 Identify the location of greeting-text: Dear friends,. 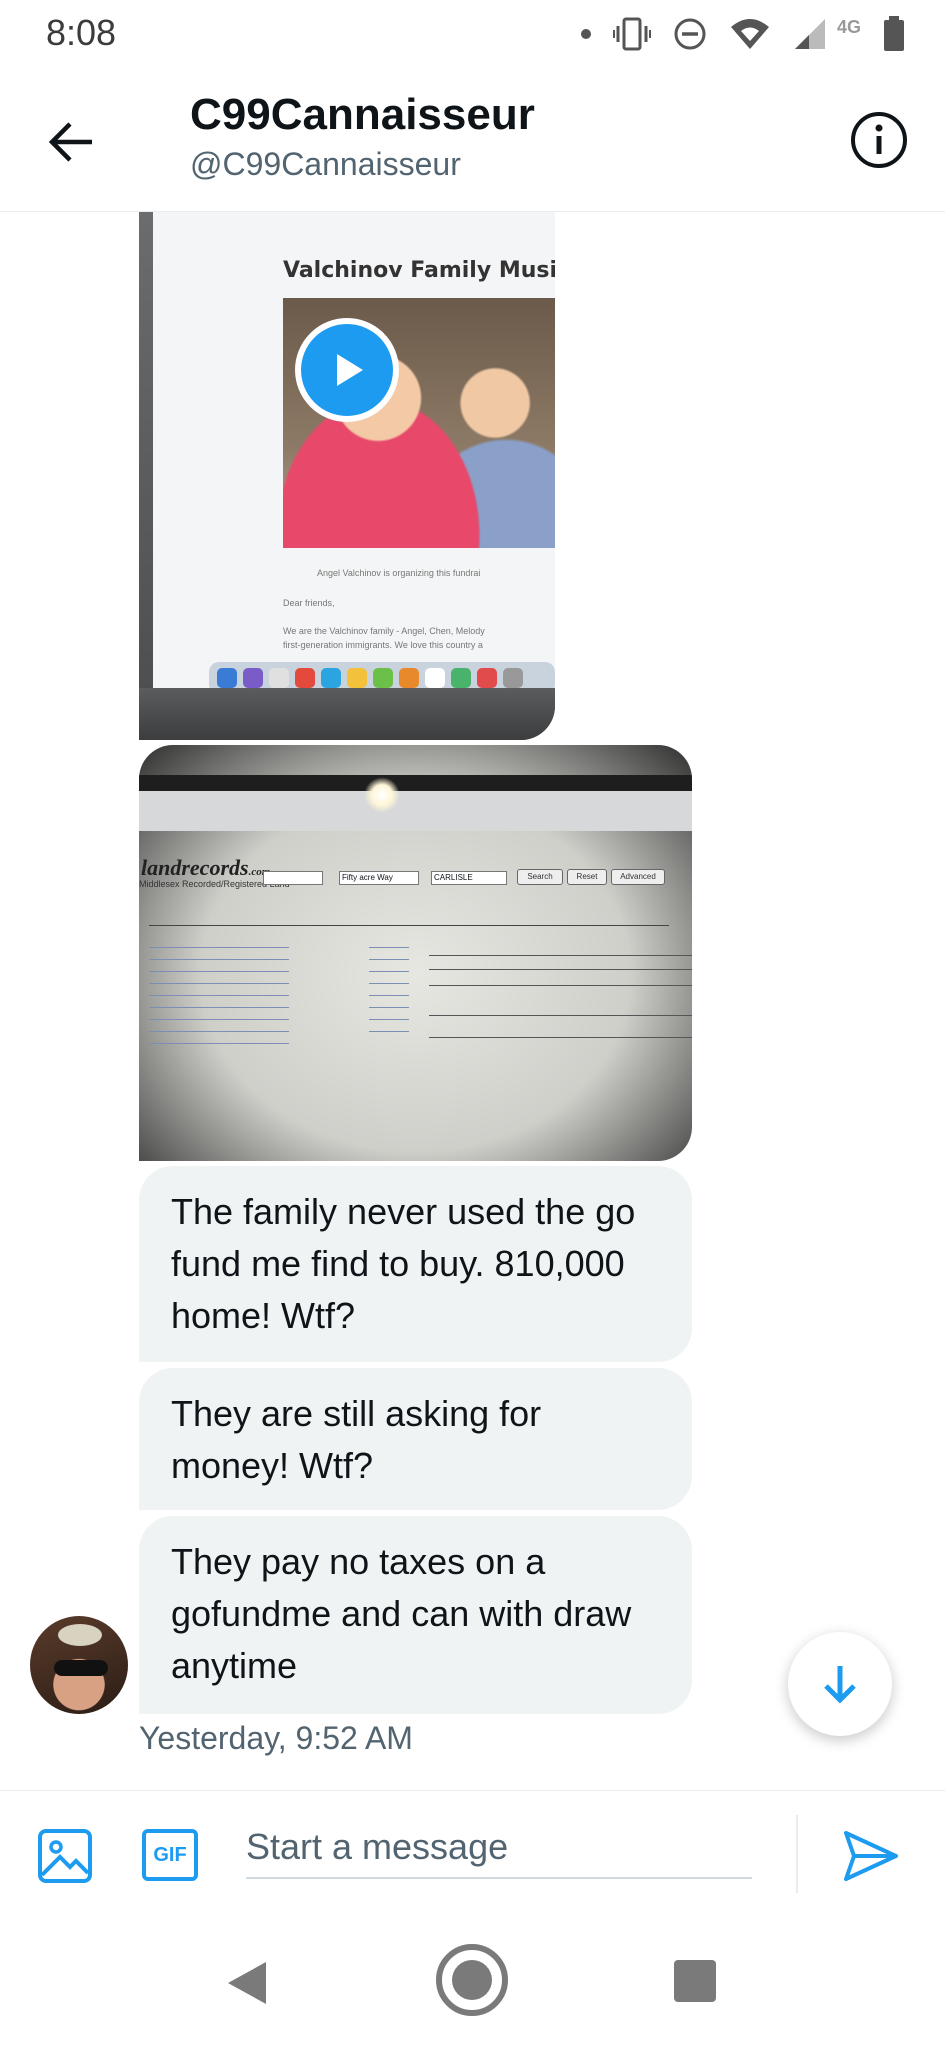
(309, 603).